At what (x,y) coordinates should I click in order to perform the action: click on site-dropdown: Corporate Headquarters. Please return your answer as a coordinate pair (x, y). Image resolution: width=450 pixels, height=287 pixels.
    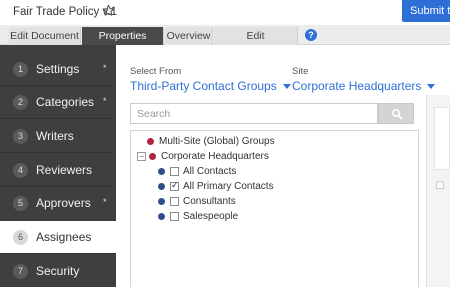
    Looking at the image, I should click on (364, 86).